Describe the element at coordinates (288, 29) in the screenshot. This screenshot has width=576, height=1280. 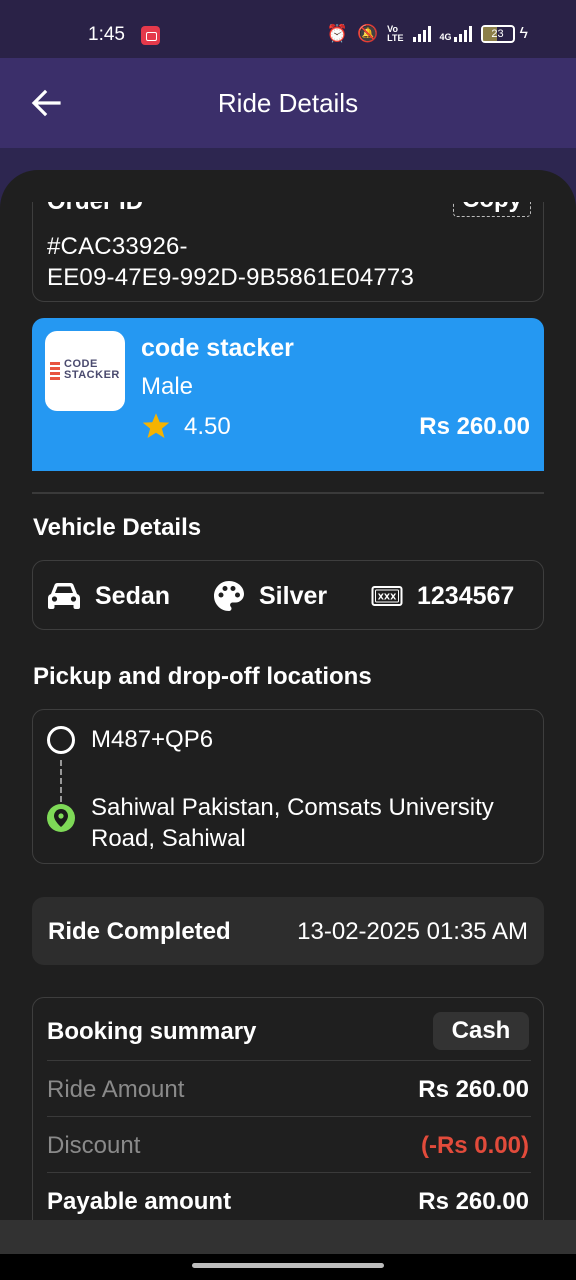
I see `status-bar: 1:45 ⏰ 🔕 Vo LTE 4G 23 ϟ` at that location.